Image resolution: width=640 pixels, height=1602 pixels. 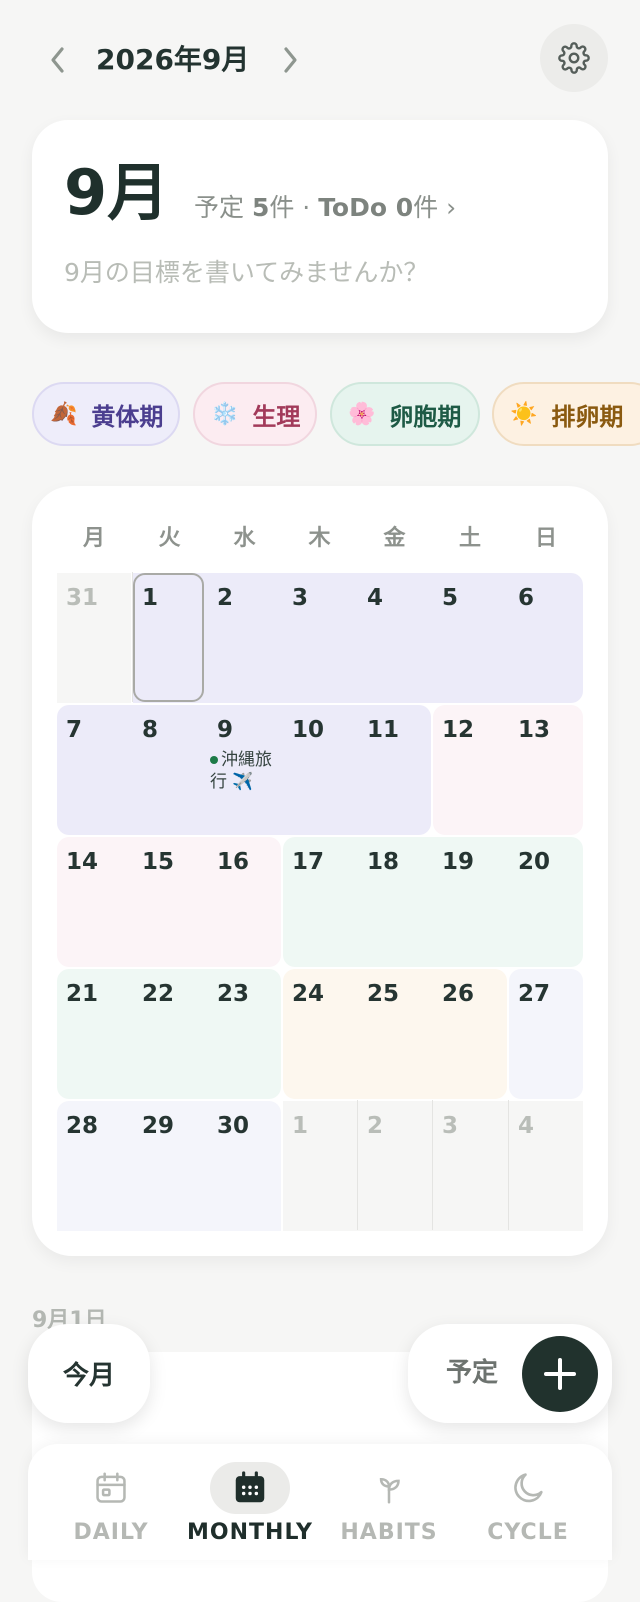 I want to click on nav-monthly-label: MONTHLY, so click(x=250, y=1532).